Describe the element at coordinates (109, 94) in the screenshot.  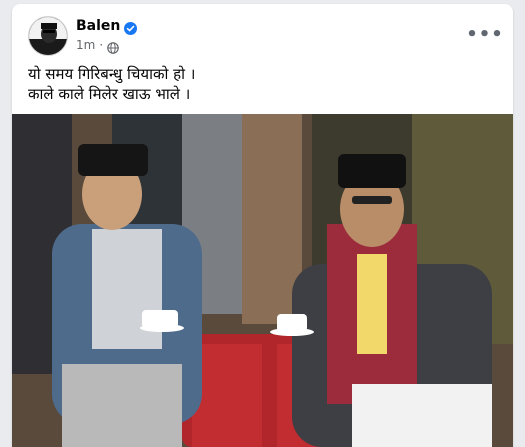
I see `post-text-line-2: काले काले मिलेर खाऊ भाले ।` at that location.